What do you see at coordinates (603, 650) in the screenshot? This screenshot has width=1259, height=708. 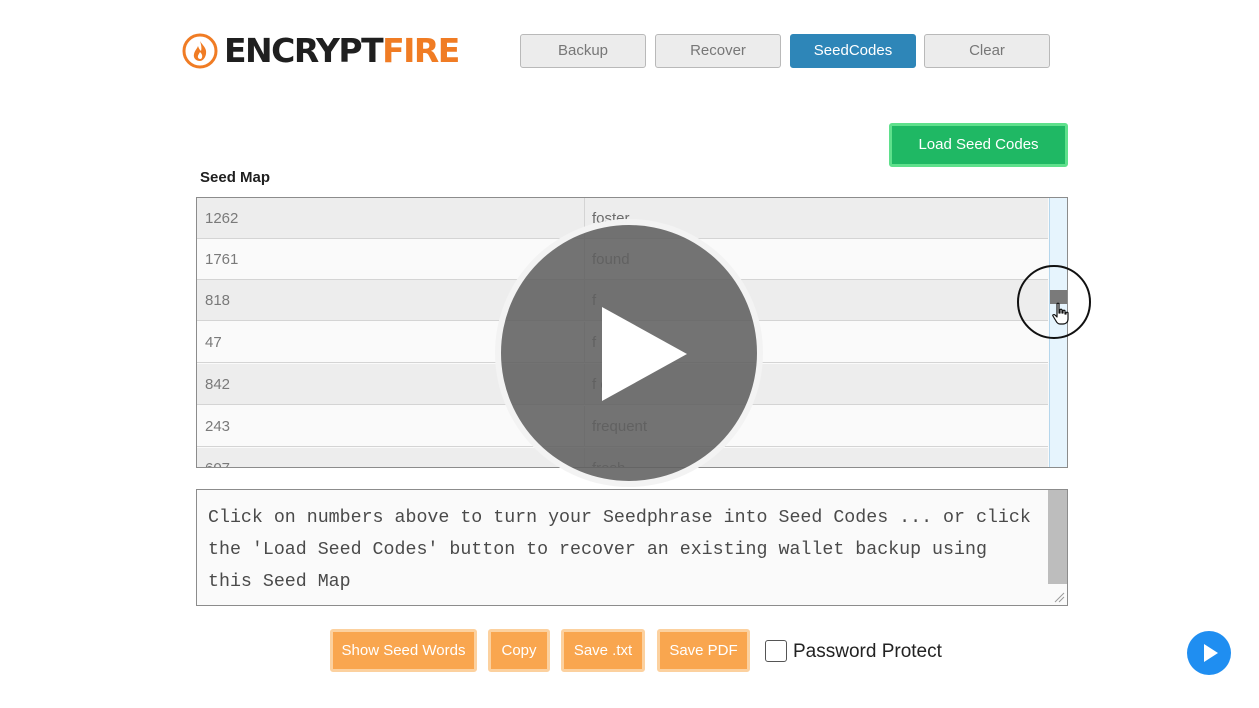 I see `save-txt-button: Save .txt` at bounding box center [603, 650].